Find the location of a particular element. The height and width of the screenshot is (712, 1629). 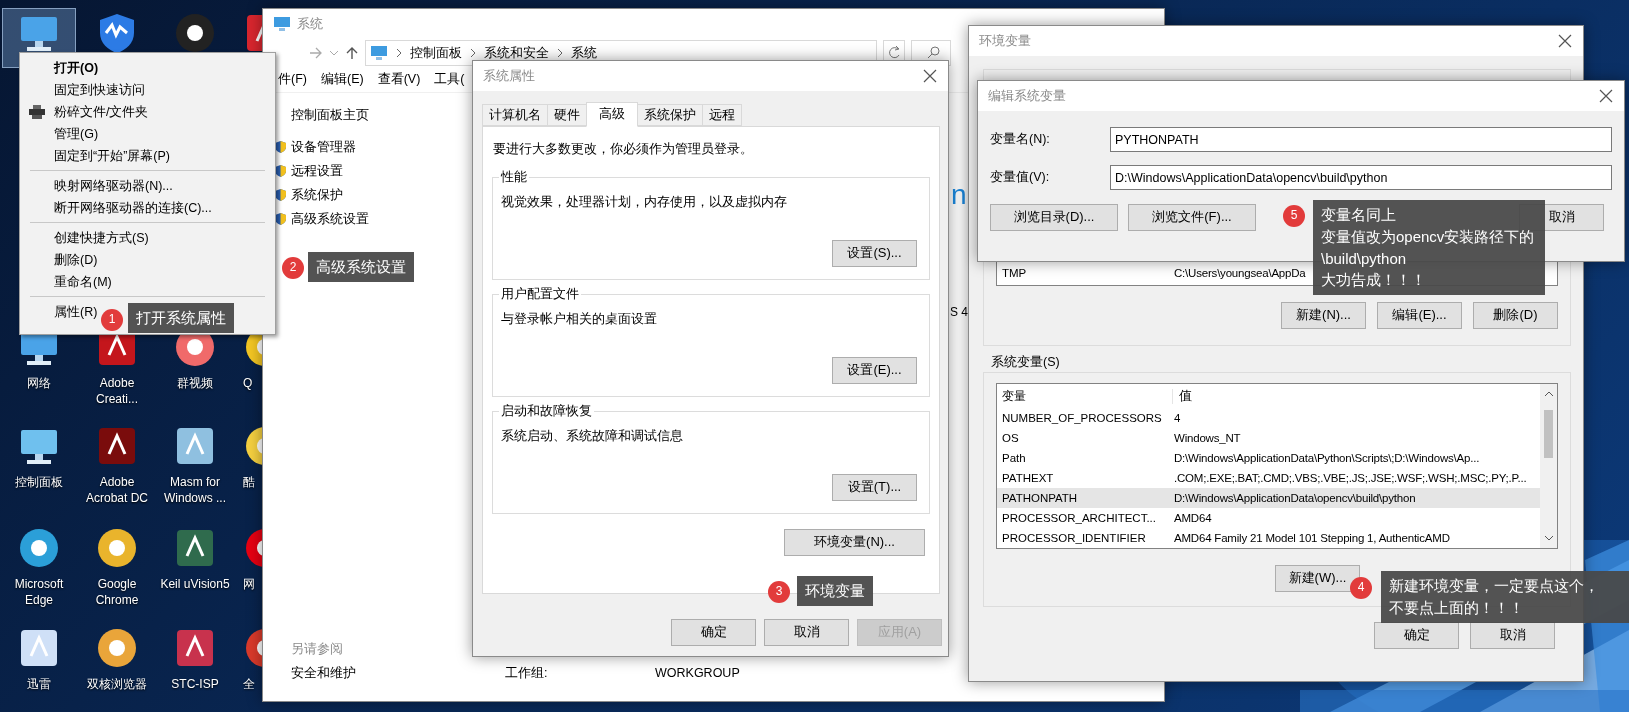

table-row: OS Windows_NT is located at coordinates (1268, 438).